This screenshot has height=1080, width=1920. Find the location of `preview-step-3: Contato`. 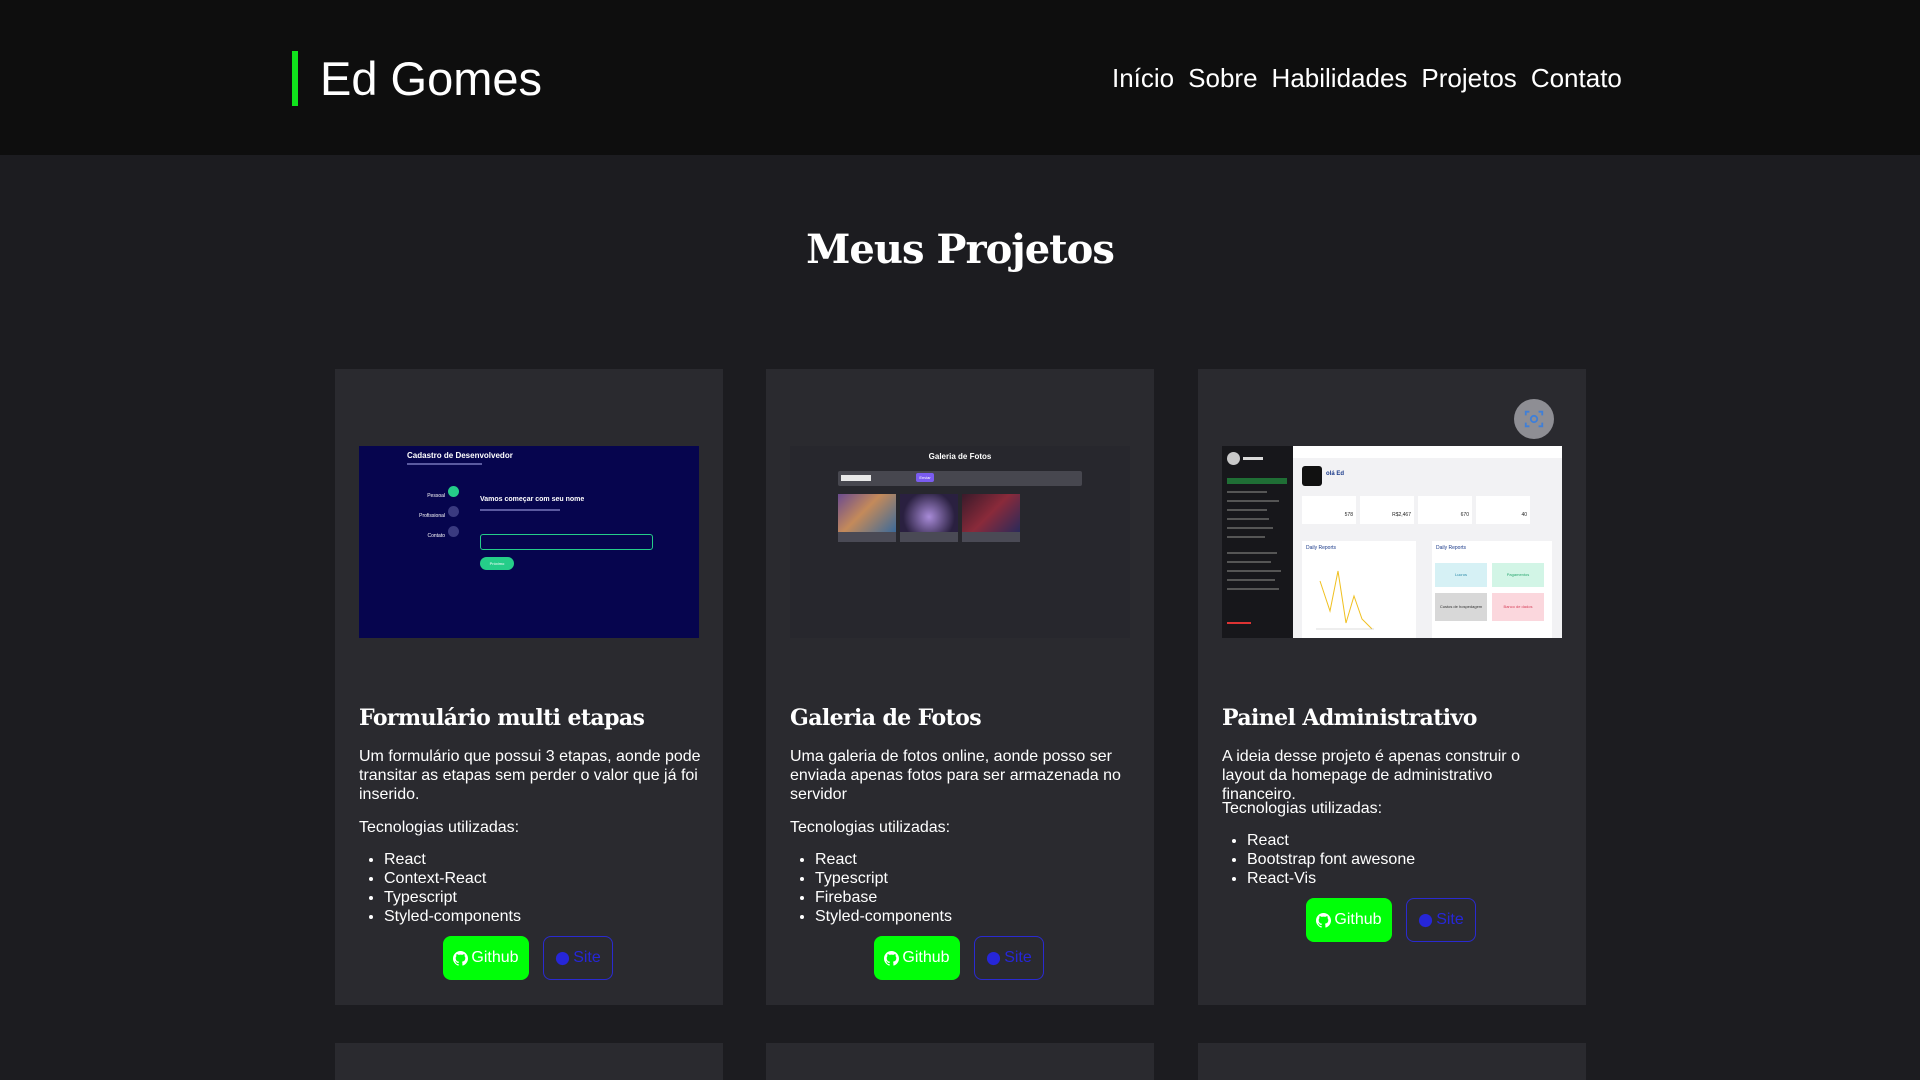

preview-step-3: Contato is located at coordinates (436, 536).